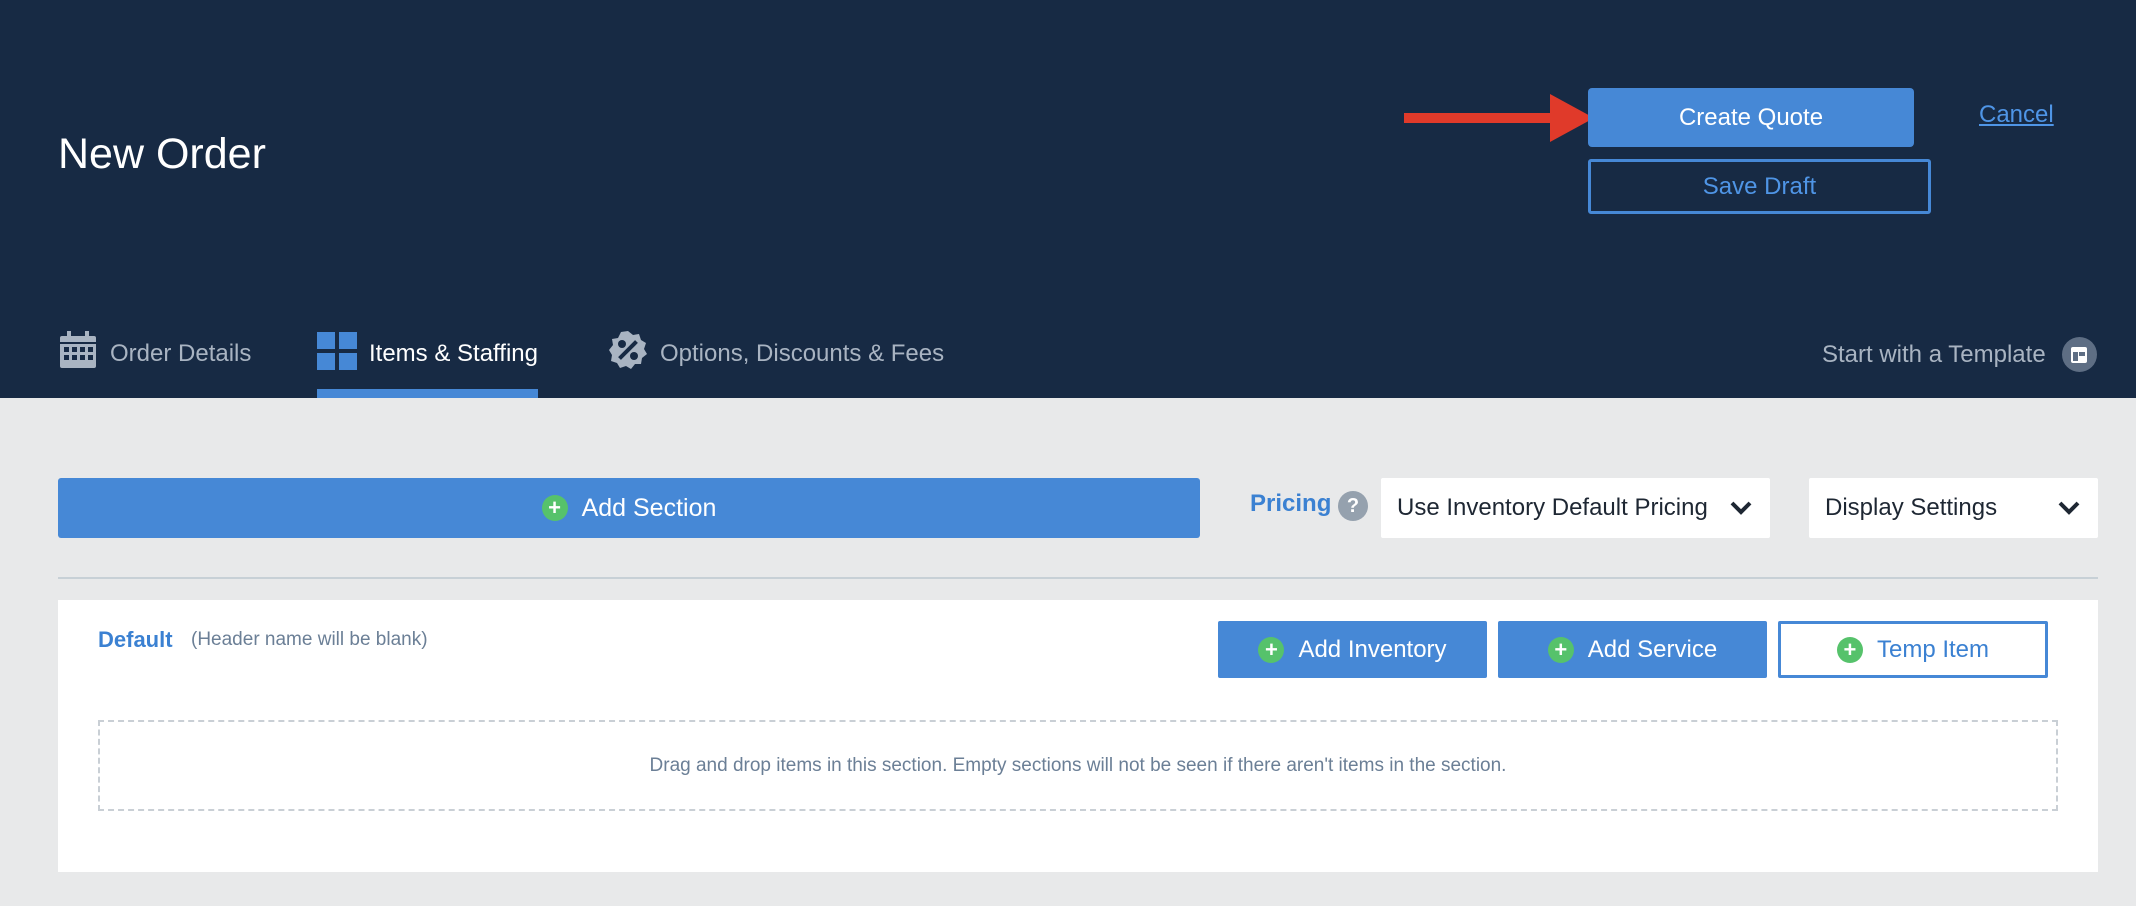 Image resolution: width=2136 pixels, height=906 pixels. What do you see at coordinates (802, 353) in the screenshot?
I see `tab-label: Options, Discounts & Fees` at bounding box center [802, 353].